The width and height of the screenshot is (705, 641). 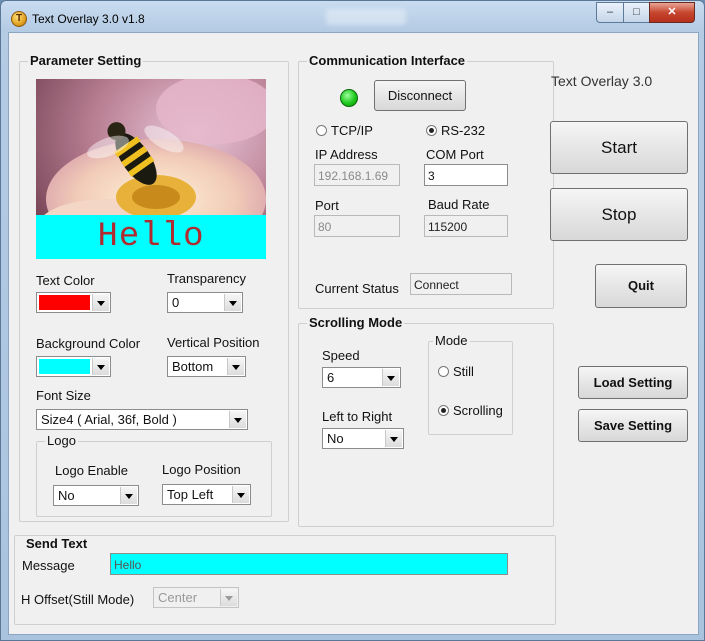 What do you see at coordinates (356, 322) in the screenshot?
I see `scrolling-mode-legend: Scrolling Mode` at bounding box center [356, 322].